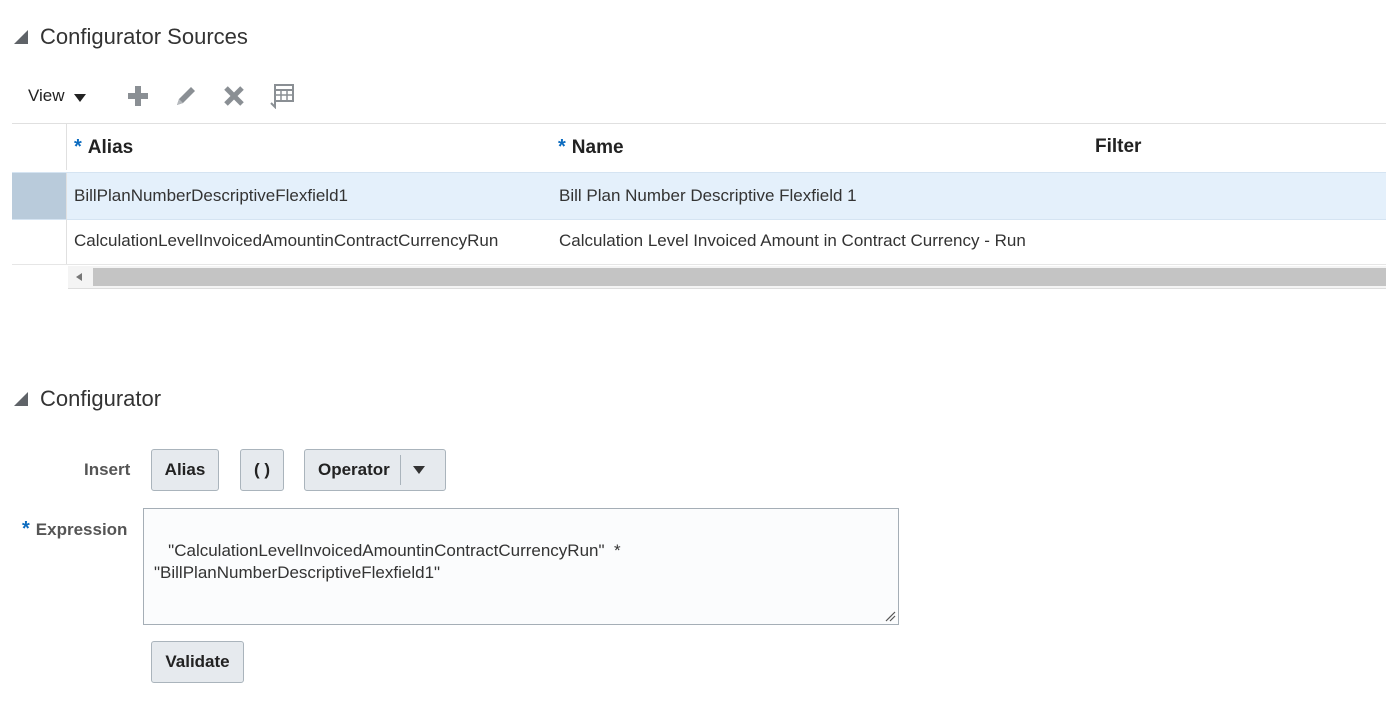 The image size is (1386, 705). I want to click on edit-icon, so click(185, 96).